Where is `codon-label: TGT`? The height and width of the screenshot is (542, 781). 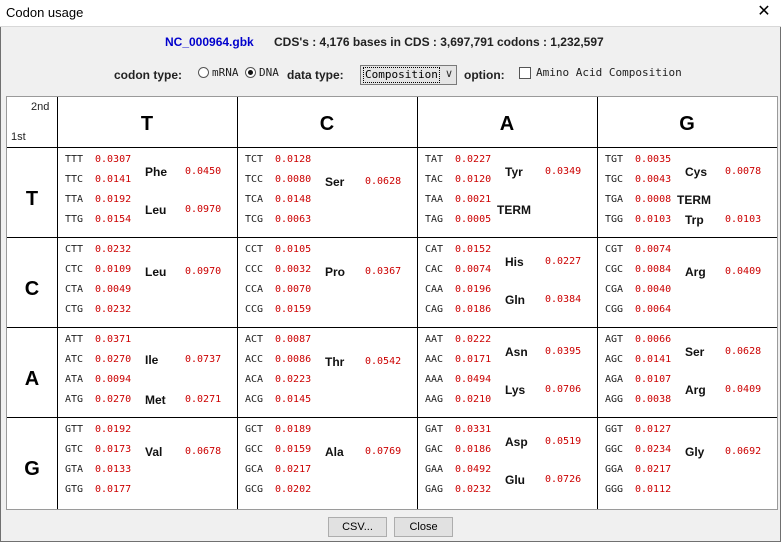 codon-label: TGT is located at coordinates (614, 159).